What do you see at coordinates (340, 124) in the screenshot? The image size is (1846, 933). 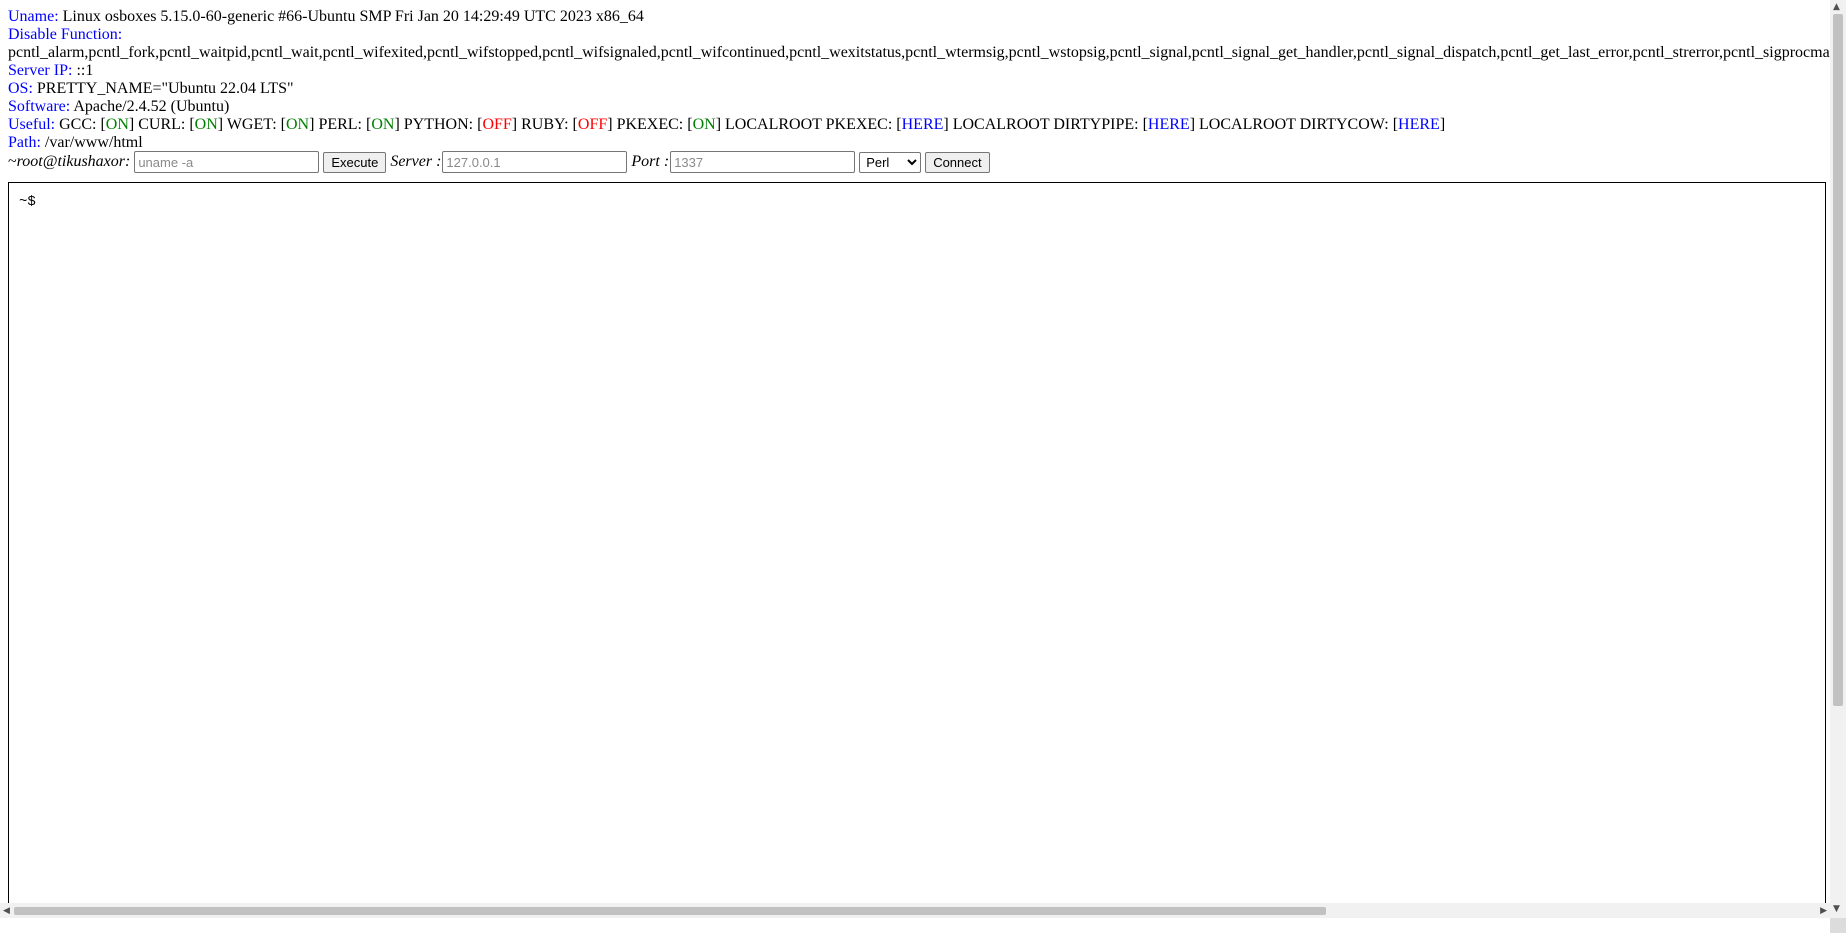 I see `perl-text: ] PERL: [` at bounding box center [340, 124].